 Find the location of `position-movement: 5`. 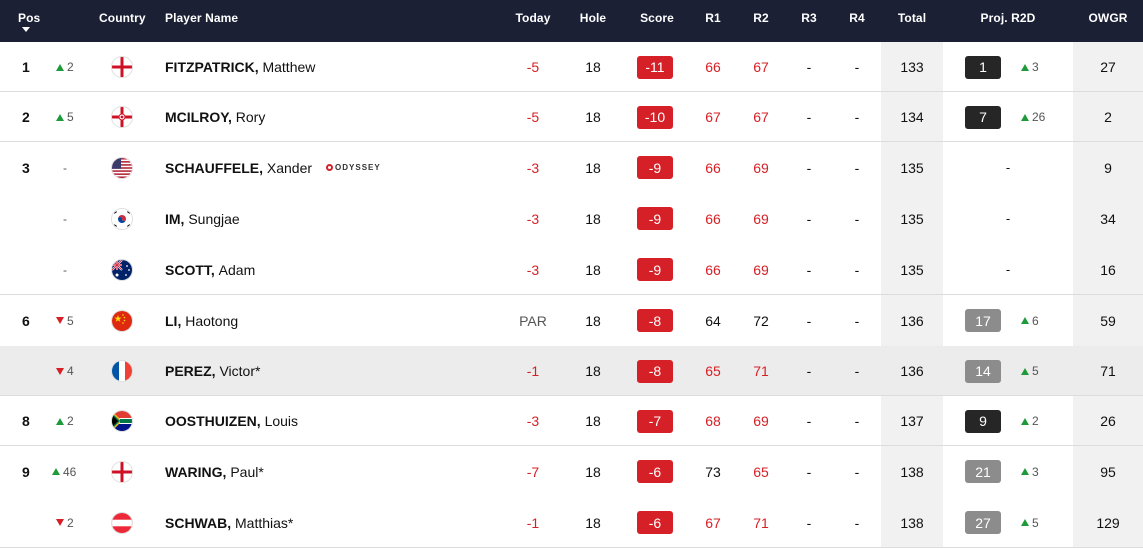

position-movement: 5 is located at coordinates (65, 117).